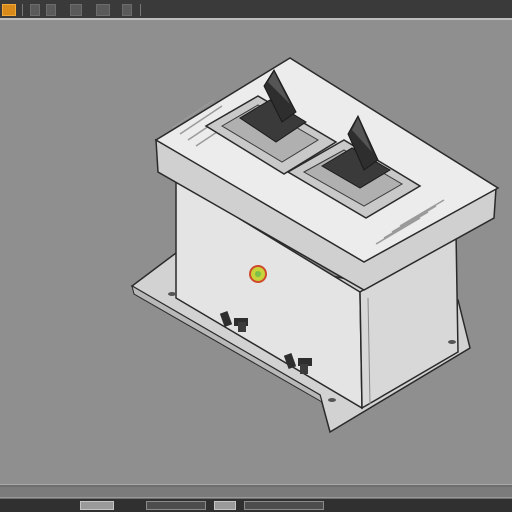 This screenshot has height=512, width=512. Describe the element at coordinates (176, 505) in the screenshot. I see `frame-field` at that location.